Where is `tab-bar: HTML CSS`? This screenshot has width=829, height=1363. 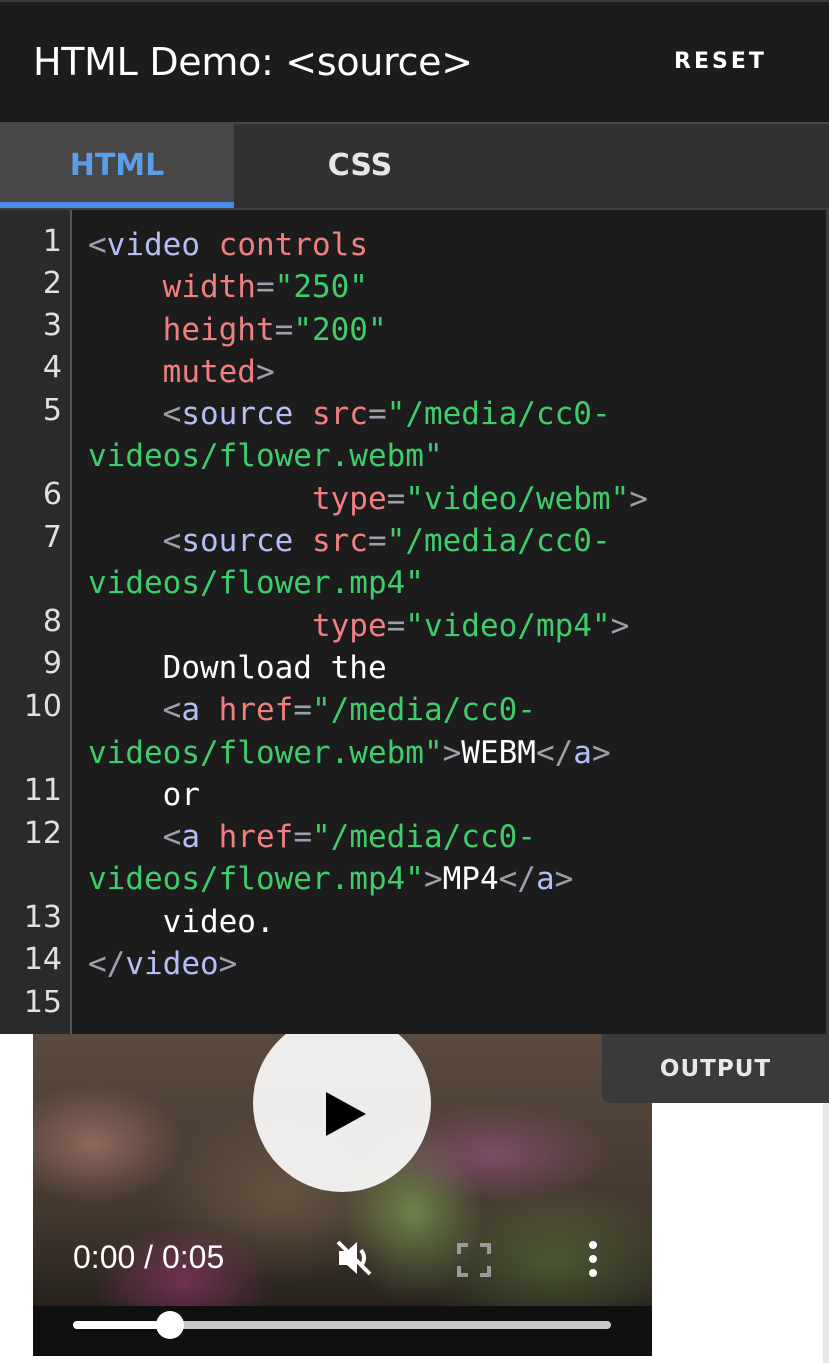 tab-bar: HTML CSS is located at coordinates (414, 165).